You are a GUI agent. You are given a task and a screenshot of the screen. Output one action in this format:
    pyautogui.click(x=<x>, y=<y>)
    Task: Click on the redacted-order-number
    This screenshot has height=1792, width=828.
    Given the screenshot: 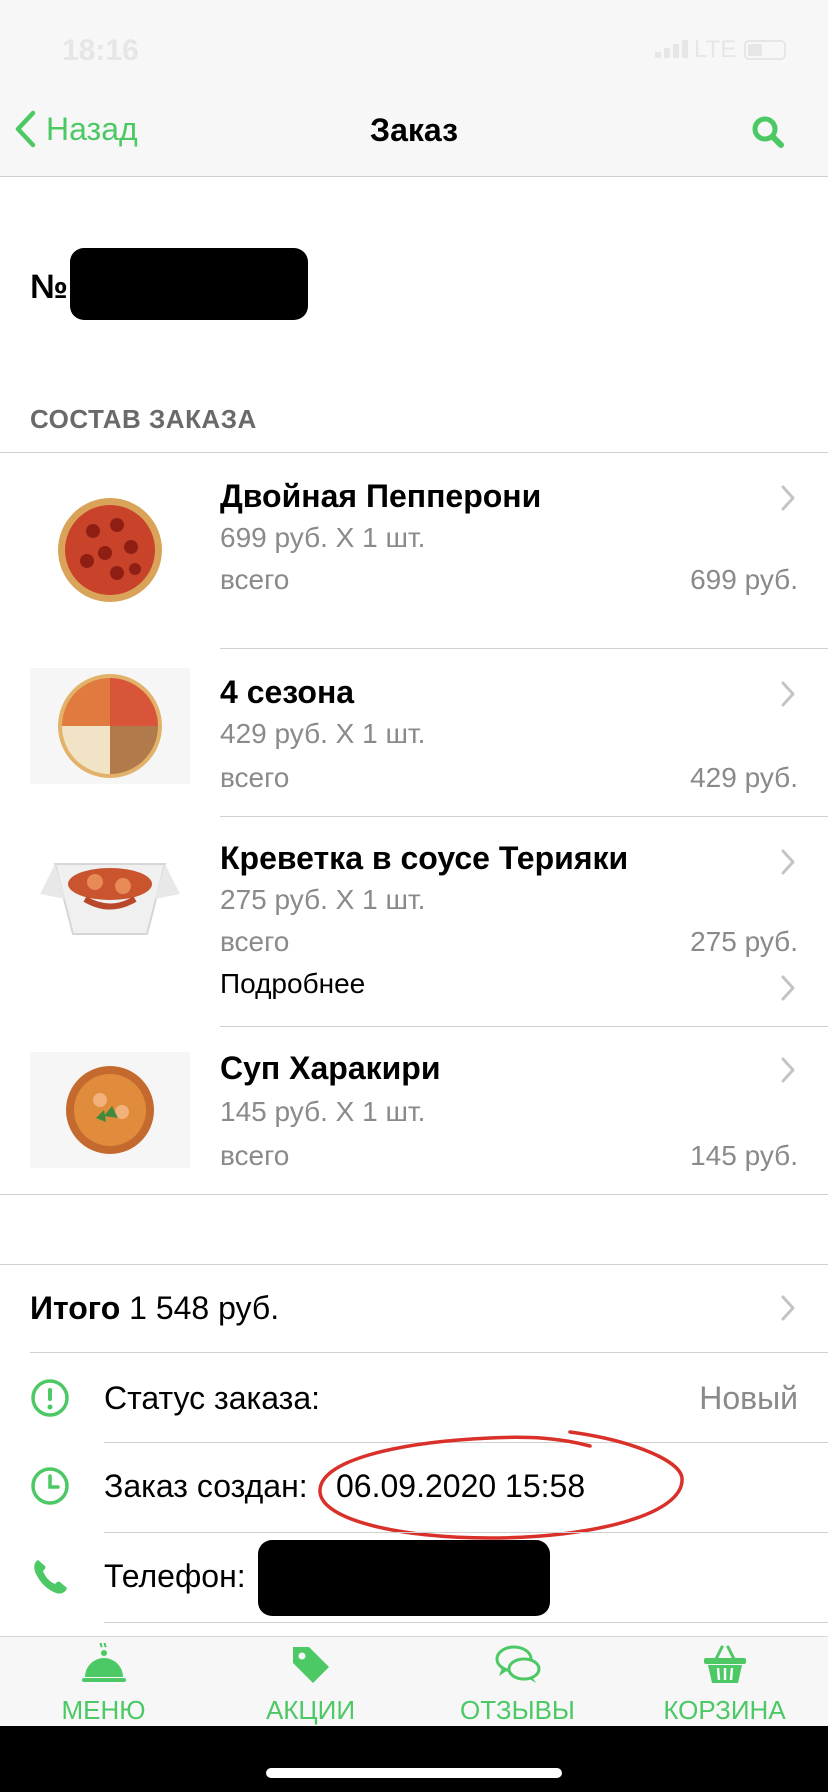 What is the action you would take?
    pyautogui.click(x=189, y=284)
    